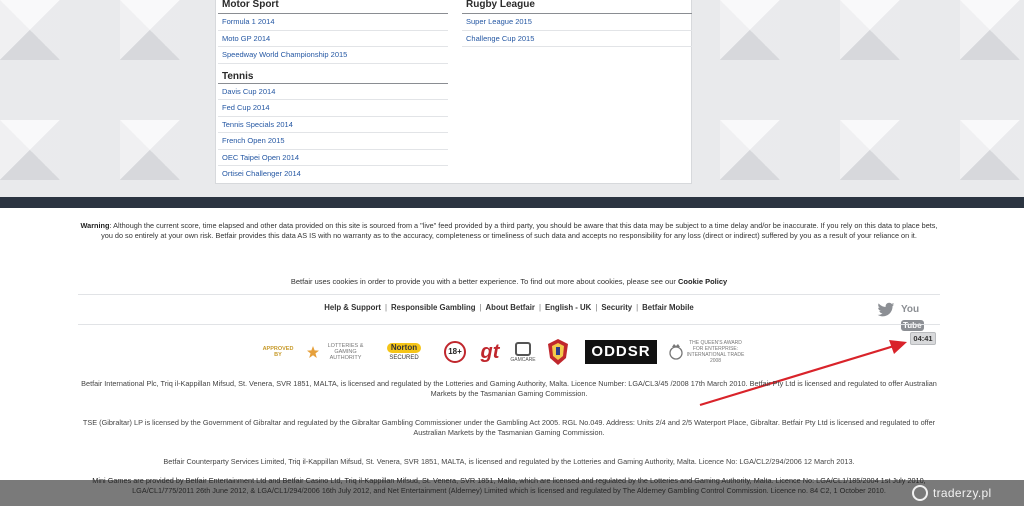 This screenshot has width=1024, height=506. I want to click on competition-link: Speedway World Championship 2015, so click(333, 55).